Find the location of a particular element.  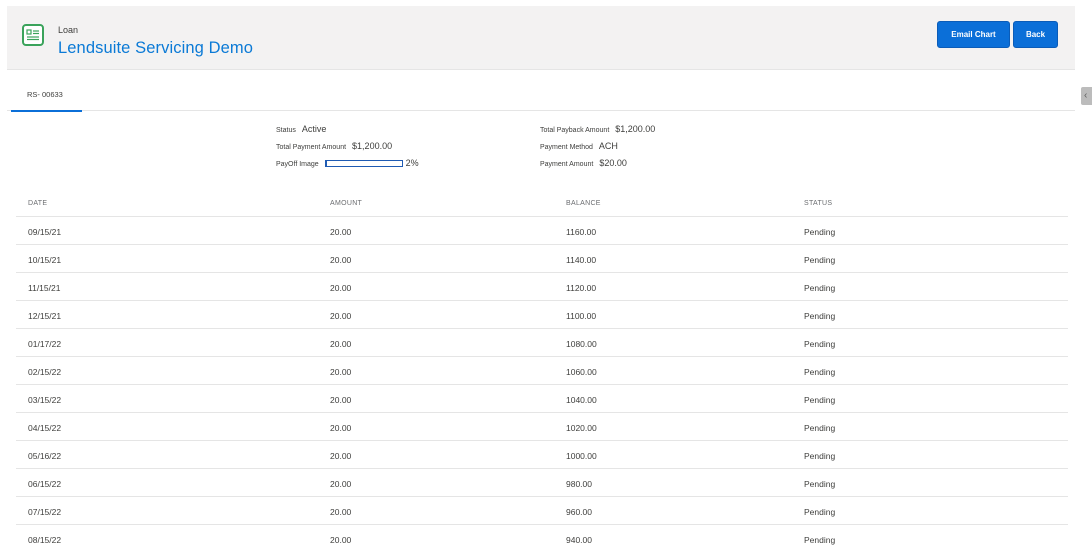

cell-balance: 940.00 is located at coordinates (579, 540).